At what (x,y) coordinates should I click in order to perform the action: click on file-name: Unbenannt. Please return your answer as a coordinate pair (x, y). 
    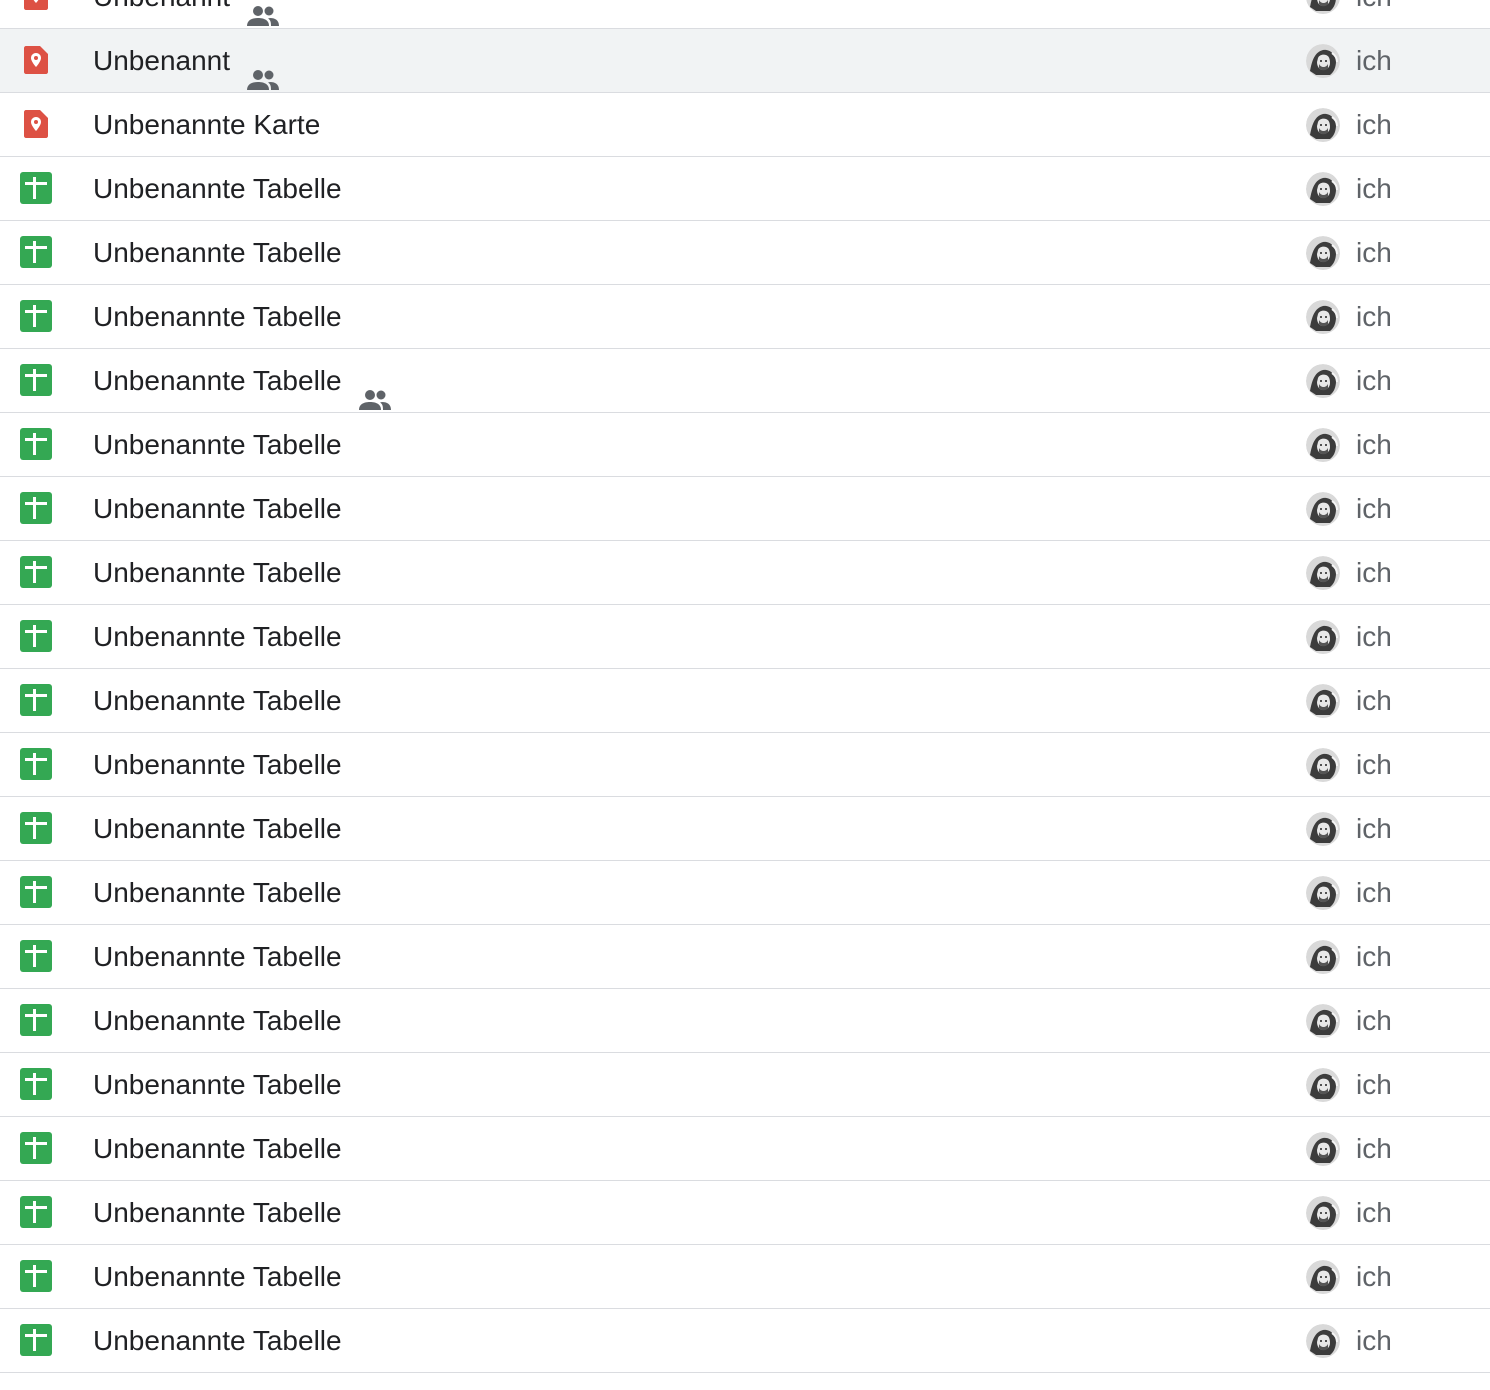
    Looking at the image, I should click on (186, 60).